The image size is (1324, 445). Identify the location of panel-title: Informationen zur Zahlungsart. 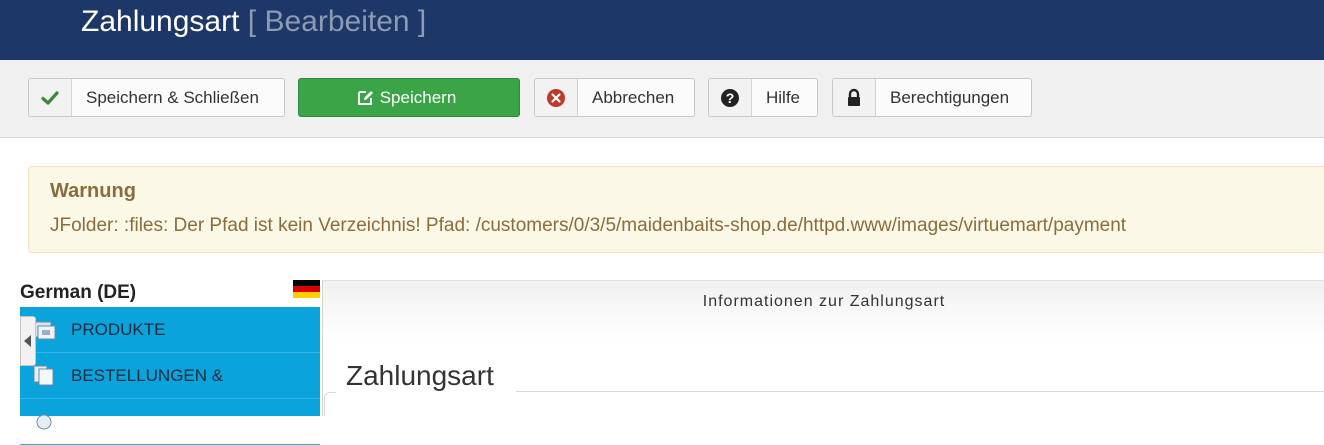
(824, 301).